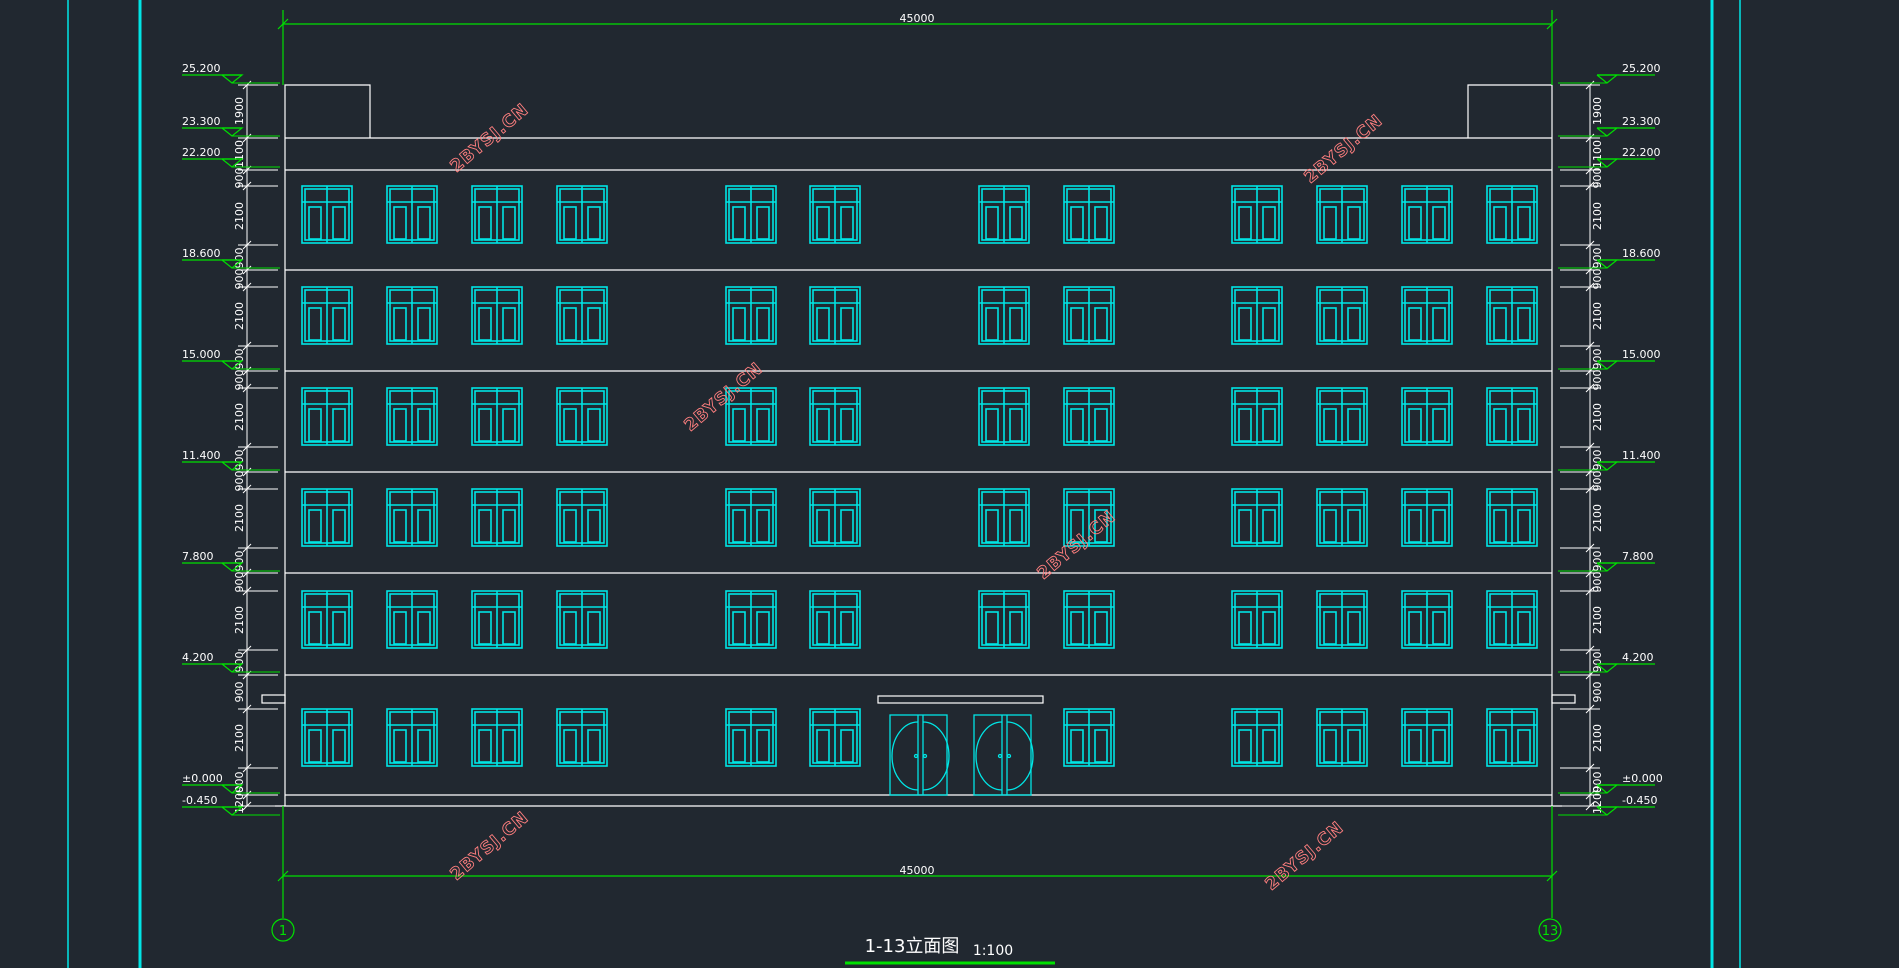  Describe the element at coordinates (1609, 73) in the screenshot. I see `level-mark: 25.200` at that location.